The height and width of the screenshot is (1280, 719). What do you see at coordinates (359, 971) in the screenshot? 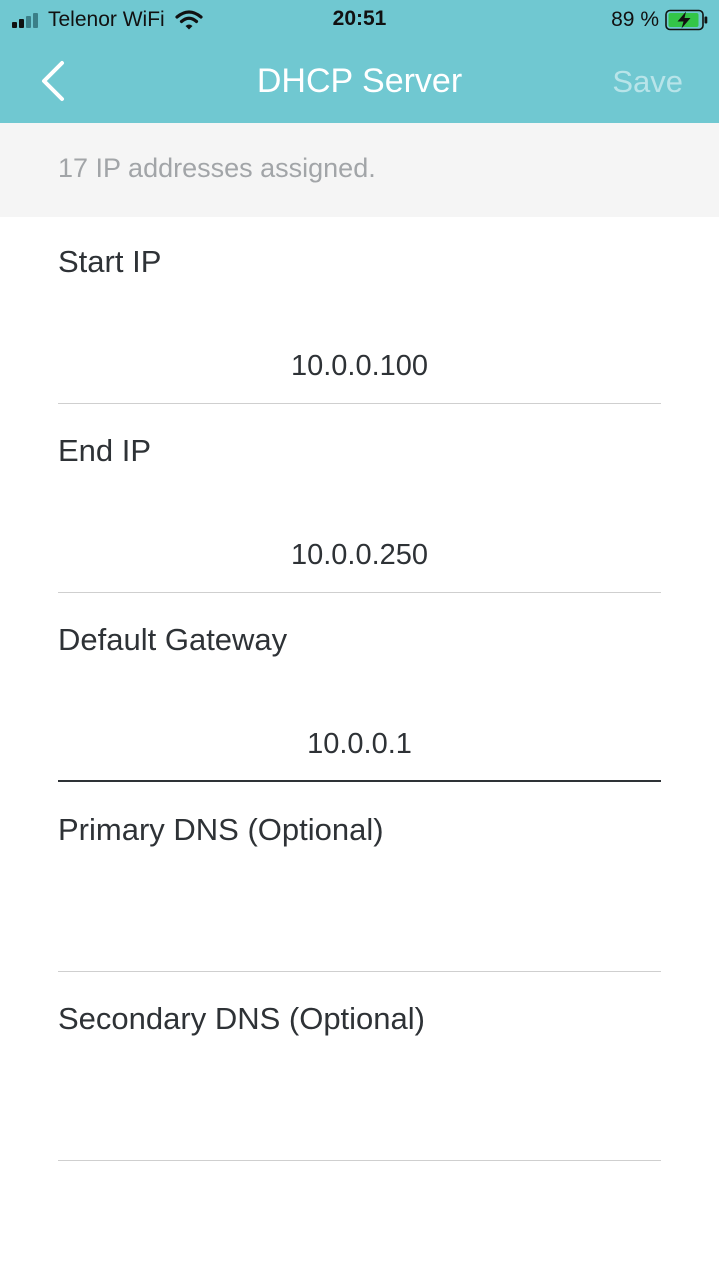
I see `primary-dns-divider` at bounding box center [359, 971].